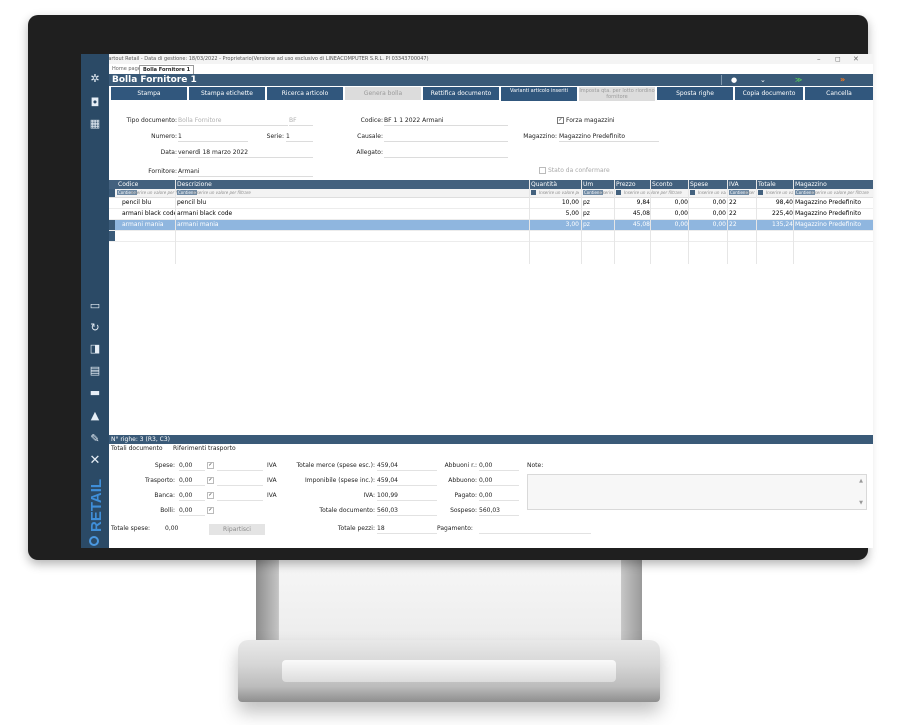  What do you see at coordinates (485, 495) in the screenshot?
I see `pagato-value: 0,00` at bounding box center [485, 495].